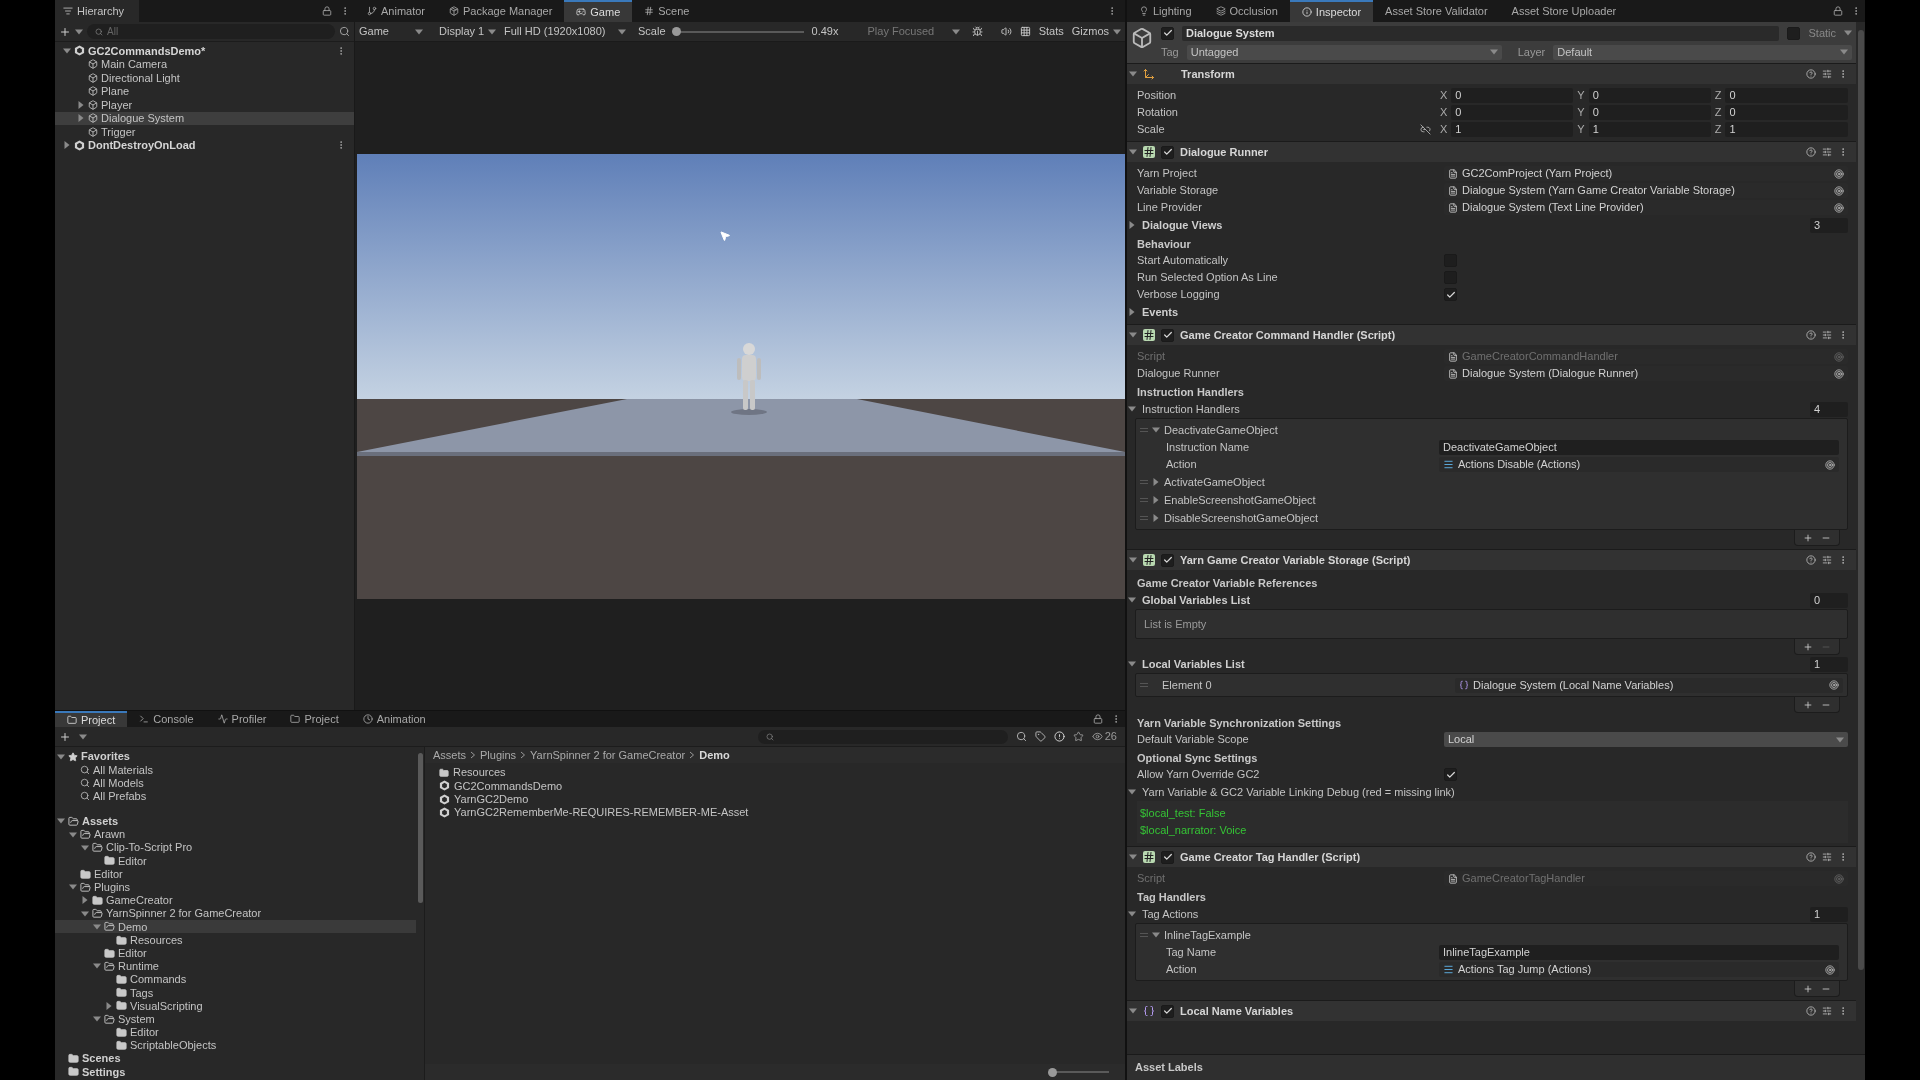  What do you see at coordinates (242, 719) in the screenshot?
I see `panel-tab: Profiler` at bounding box center [242, 719].